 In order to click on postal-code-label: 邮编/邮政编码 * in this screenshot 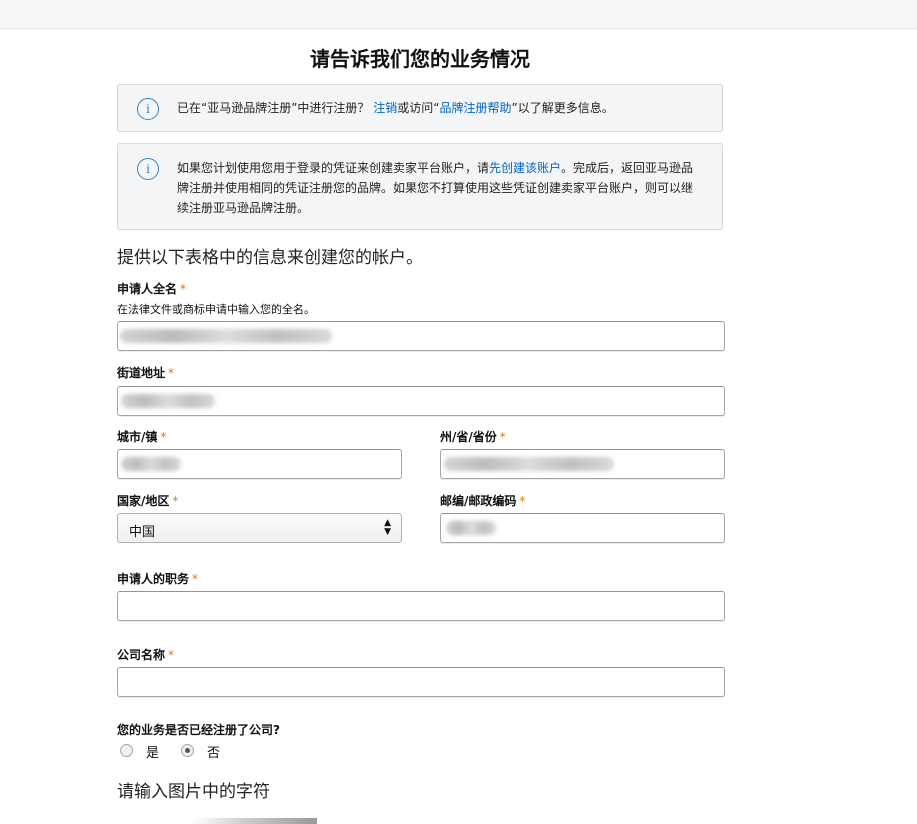, I will do `click(482, 500)`.